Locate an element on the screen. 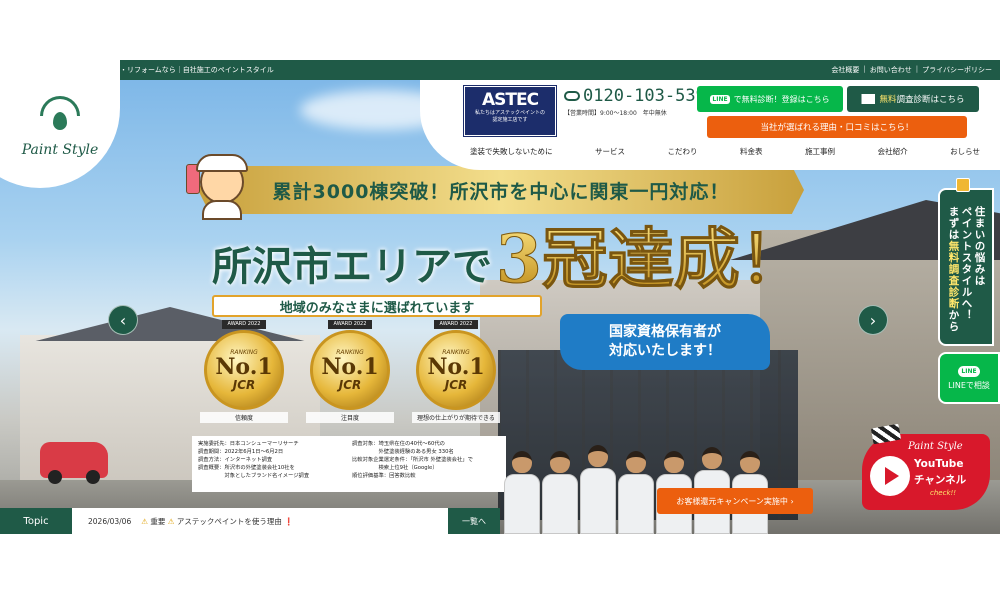 The width and height of the screenshot is (1000, 600). play-icon is located at coordinates (890, 476).